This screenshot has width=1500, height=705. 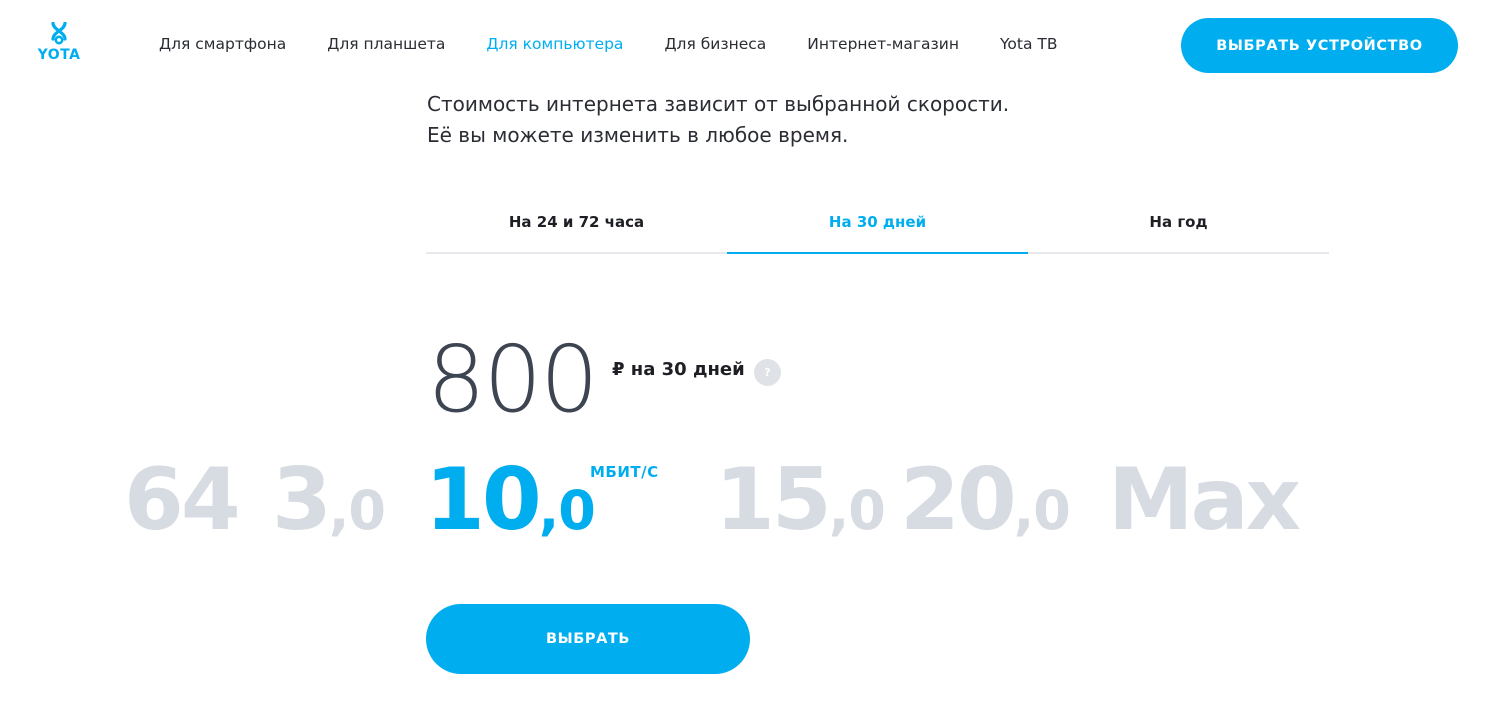 I want to click on speed-option-64: 64, so click(x=182, y=500).